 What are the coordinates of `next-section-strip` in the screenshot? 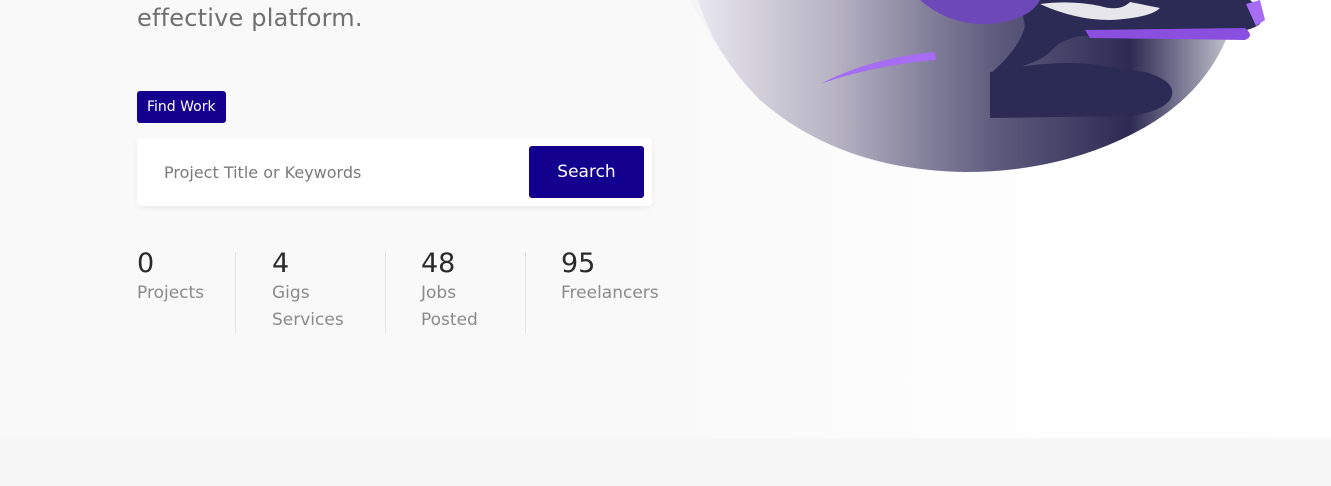 It's located at (665, 462).